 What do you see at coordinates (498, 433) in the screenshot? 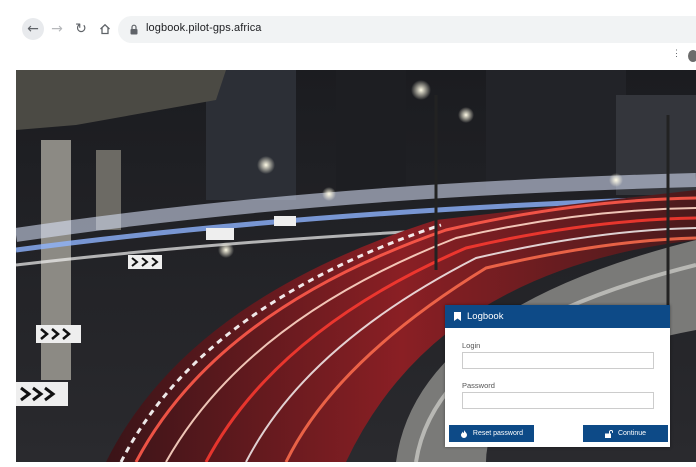
I see `reset-password-label: Reset password` at bounding box center [498, 433].